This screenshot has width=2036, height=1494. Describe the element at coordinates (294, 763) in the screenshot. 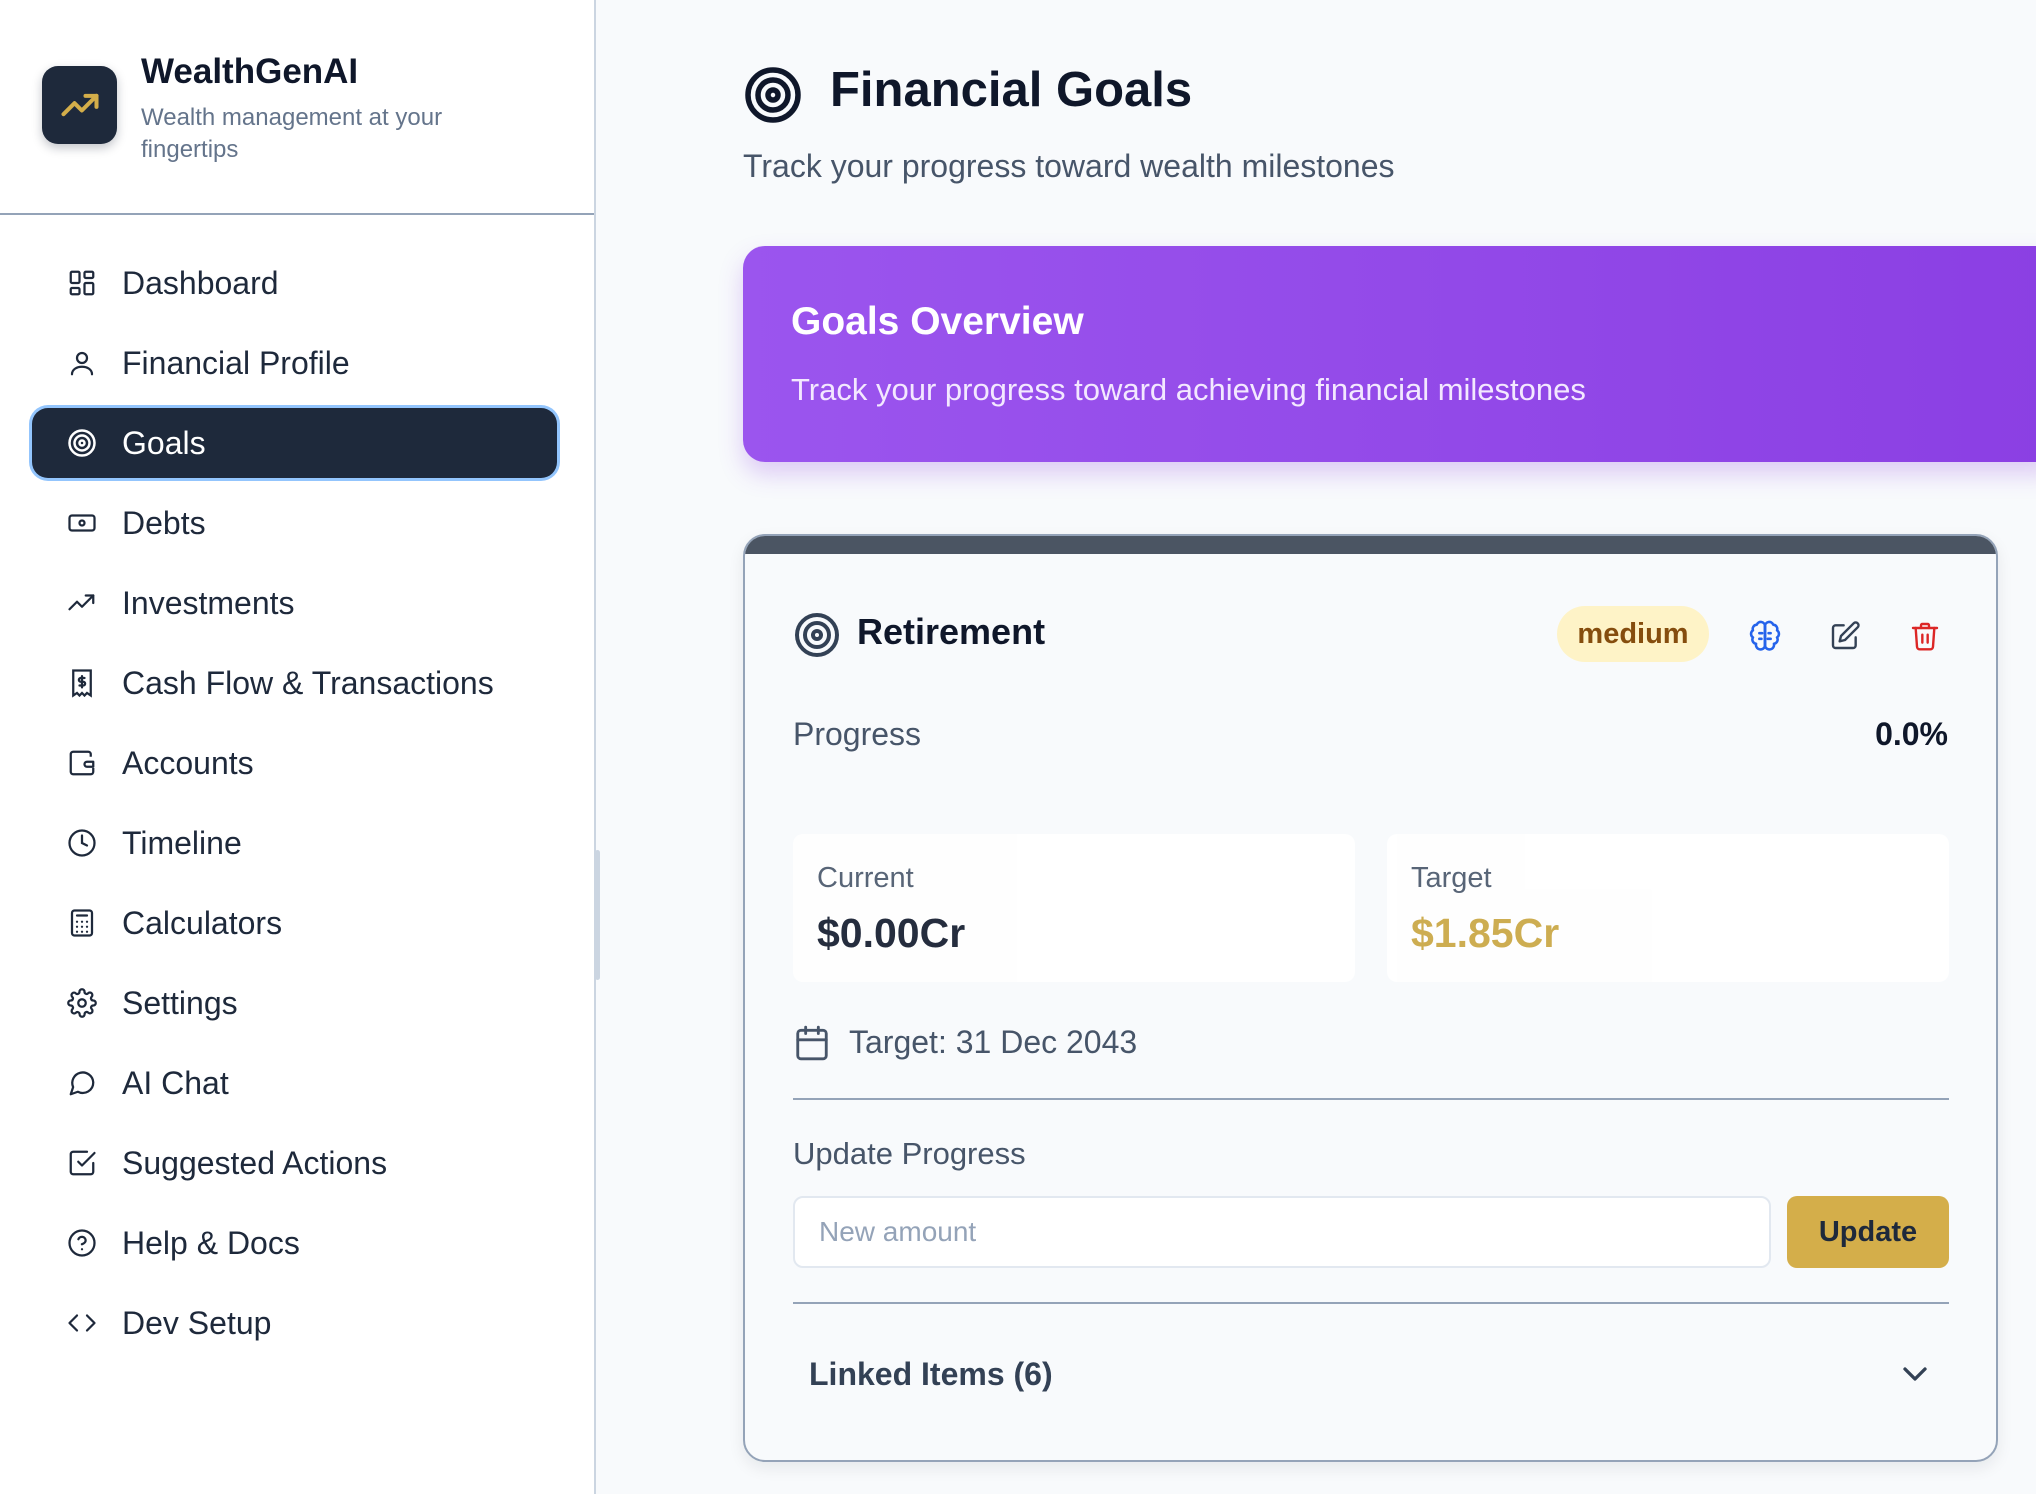

I see `sidebar-item-accounts: Accounts` at that location.